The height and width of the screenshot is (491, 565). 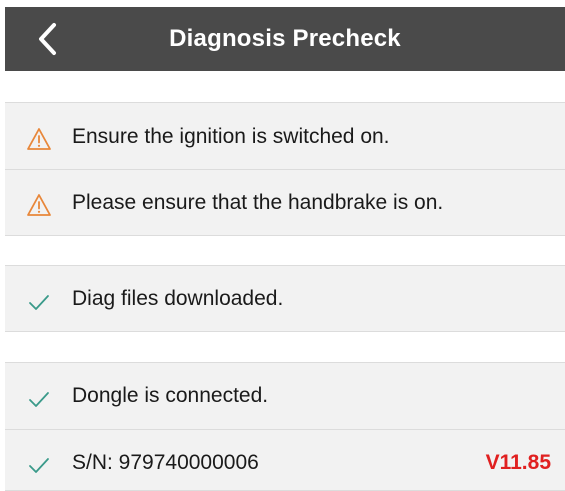 I want to click on precheck-item-ignition: Ensure the ignition is switched on., so click(x=285, y=135).